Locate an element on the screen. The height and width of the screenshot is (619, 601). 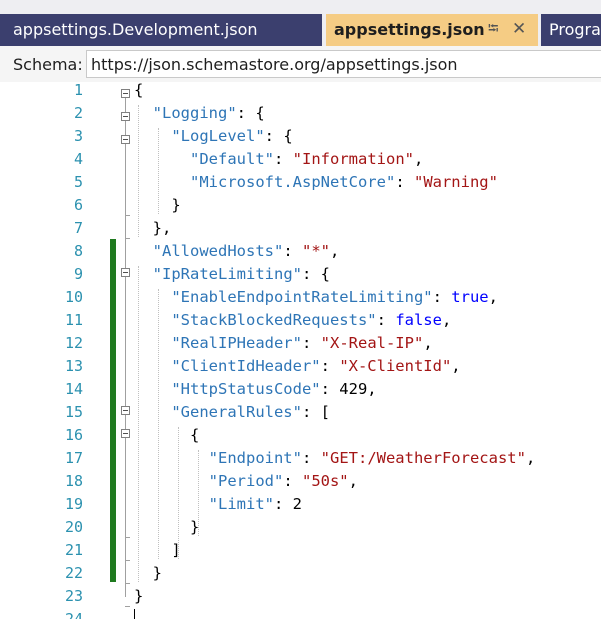
line-number: 22 is located at coordinates (73, 573).